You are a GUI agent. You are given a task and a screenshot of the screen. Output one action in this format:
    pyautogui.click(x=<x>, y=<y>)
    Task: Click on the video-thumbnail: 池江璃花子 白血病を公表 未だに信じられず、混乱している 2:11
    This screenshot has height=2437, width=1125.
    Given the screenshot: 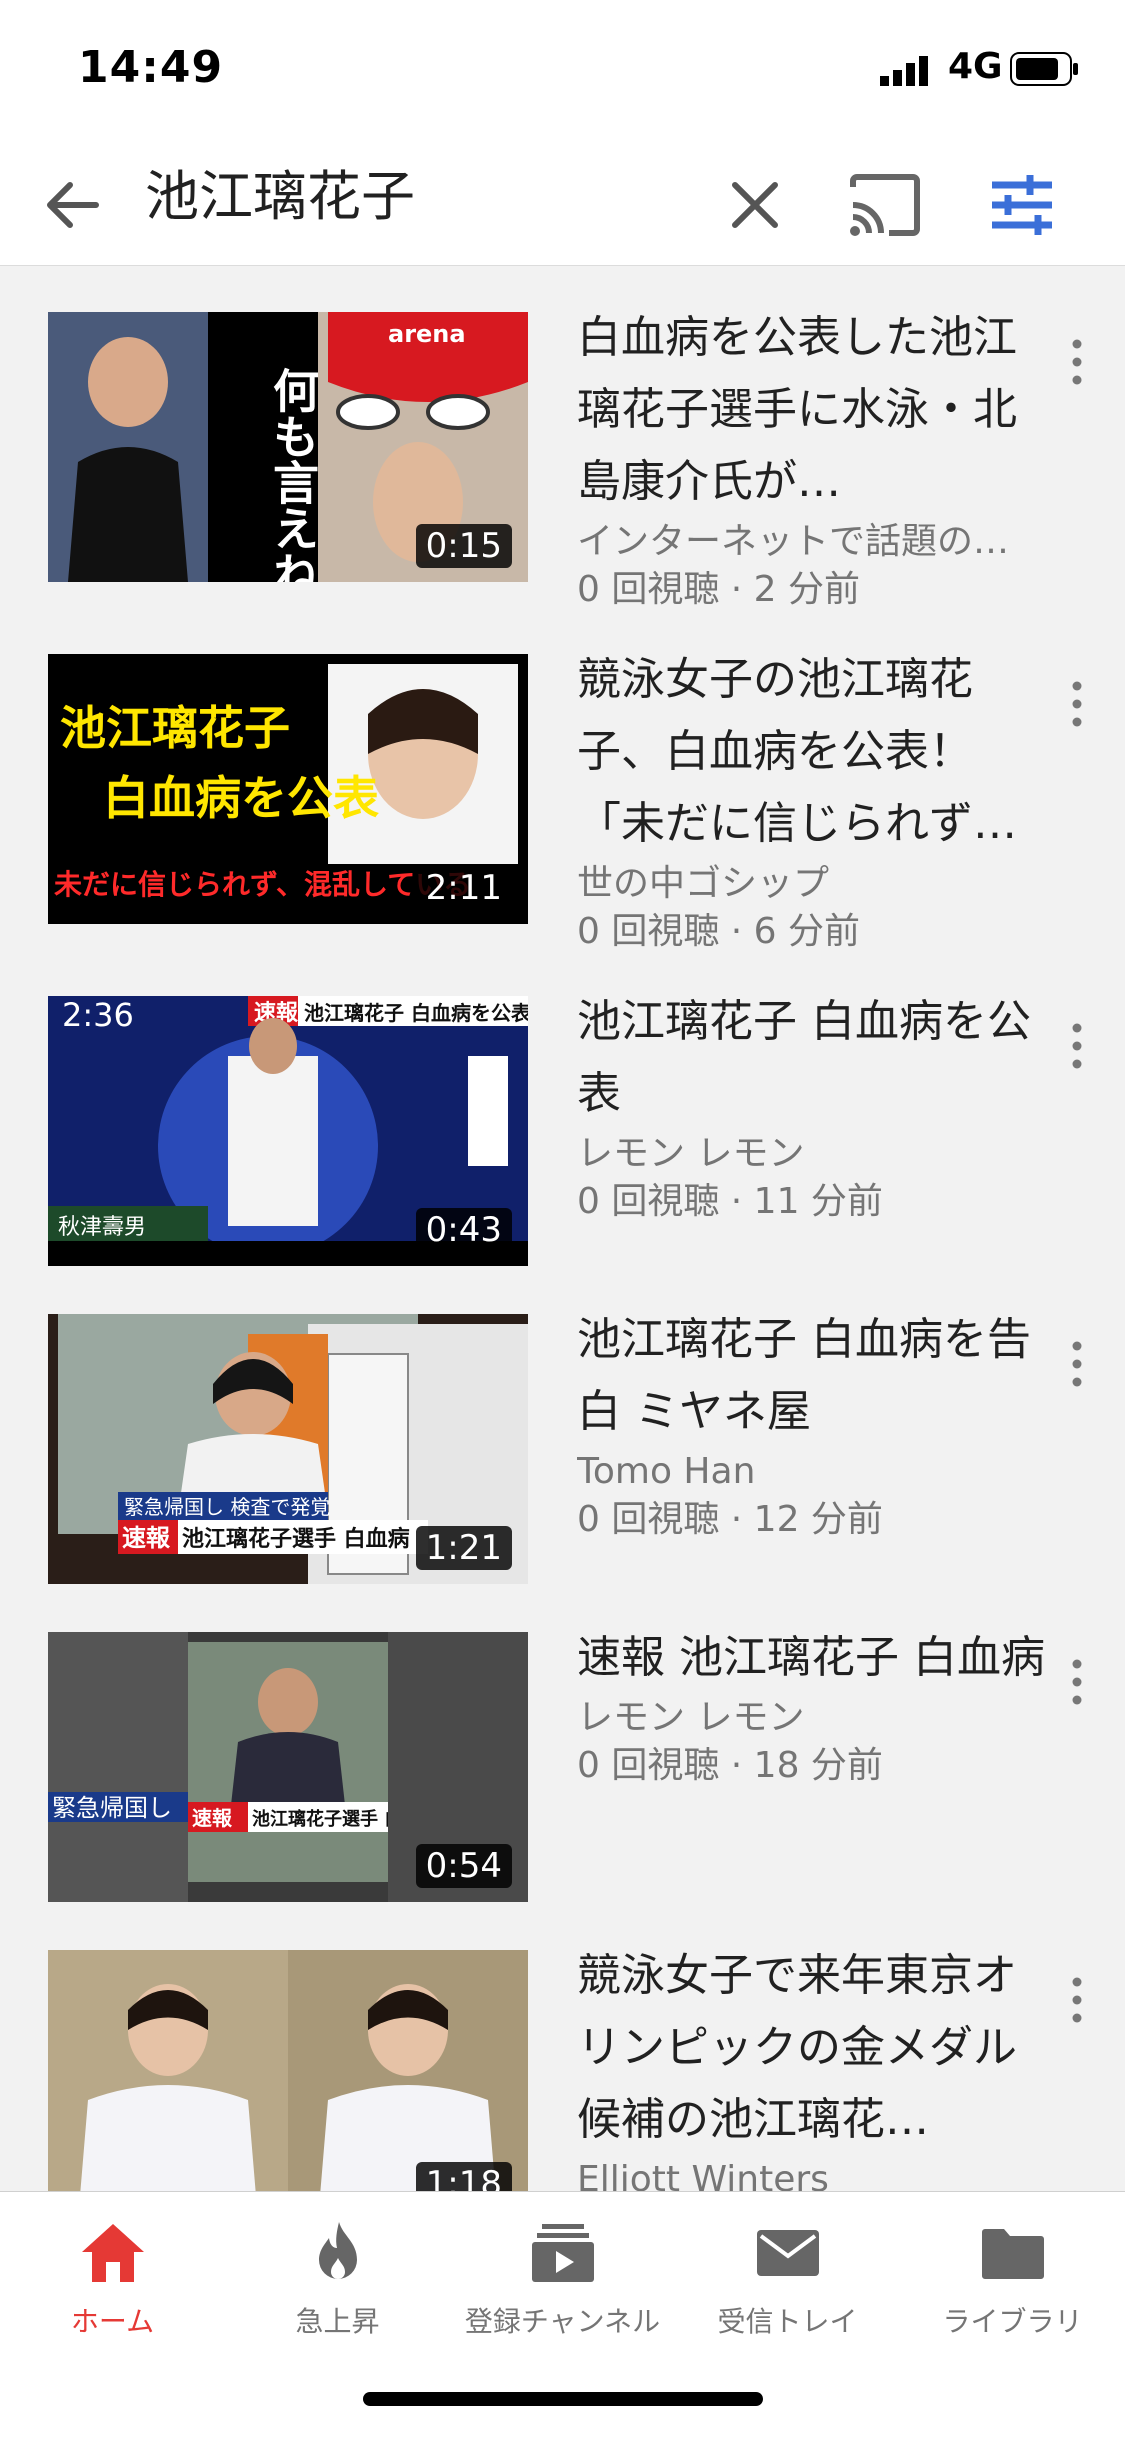 What is the action you would take?
    pyautogui.click(x=288, y=789)
    